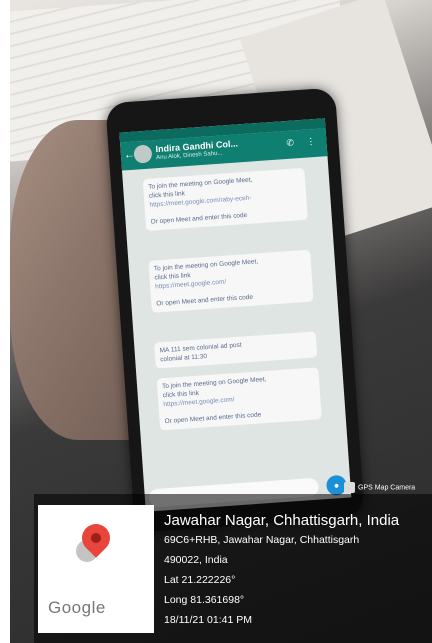 The image size is (432, 643). What do you see at coordinates (349, 487) in the screenshot?
I see `gps-camera-icon` at bounding box center [349, 487].